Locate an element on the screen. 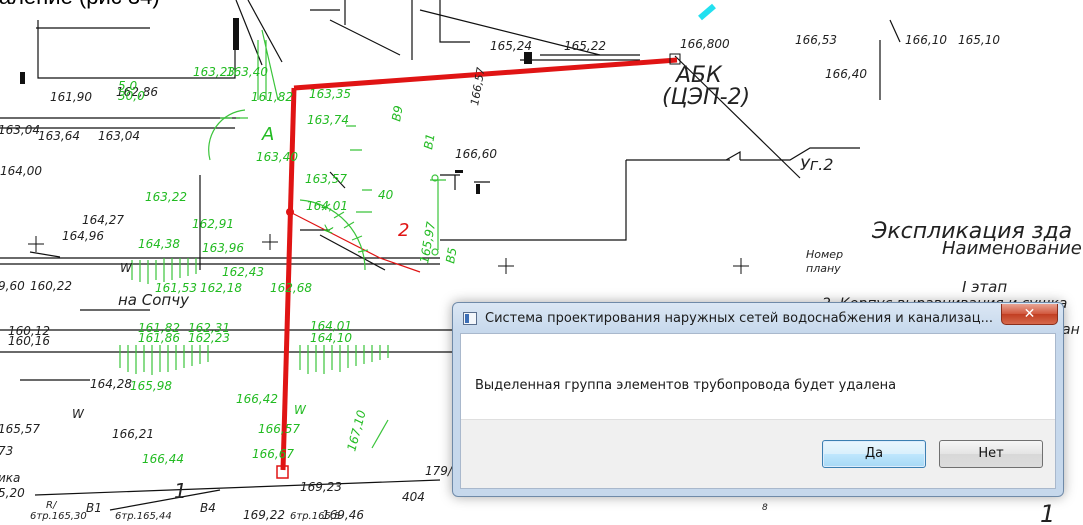 This screenshot has width=1083, height=525. slide-title: даление (рис 34) is located at coordinates (80, 5).